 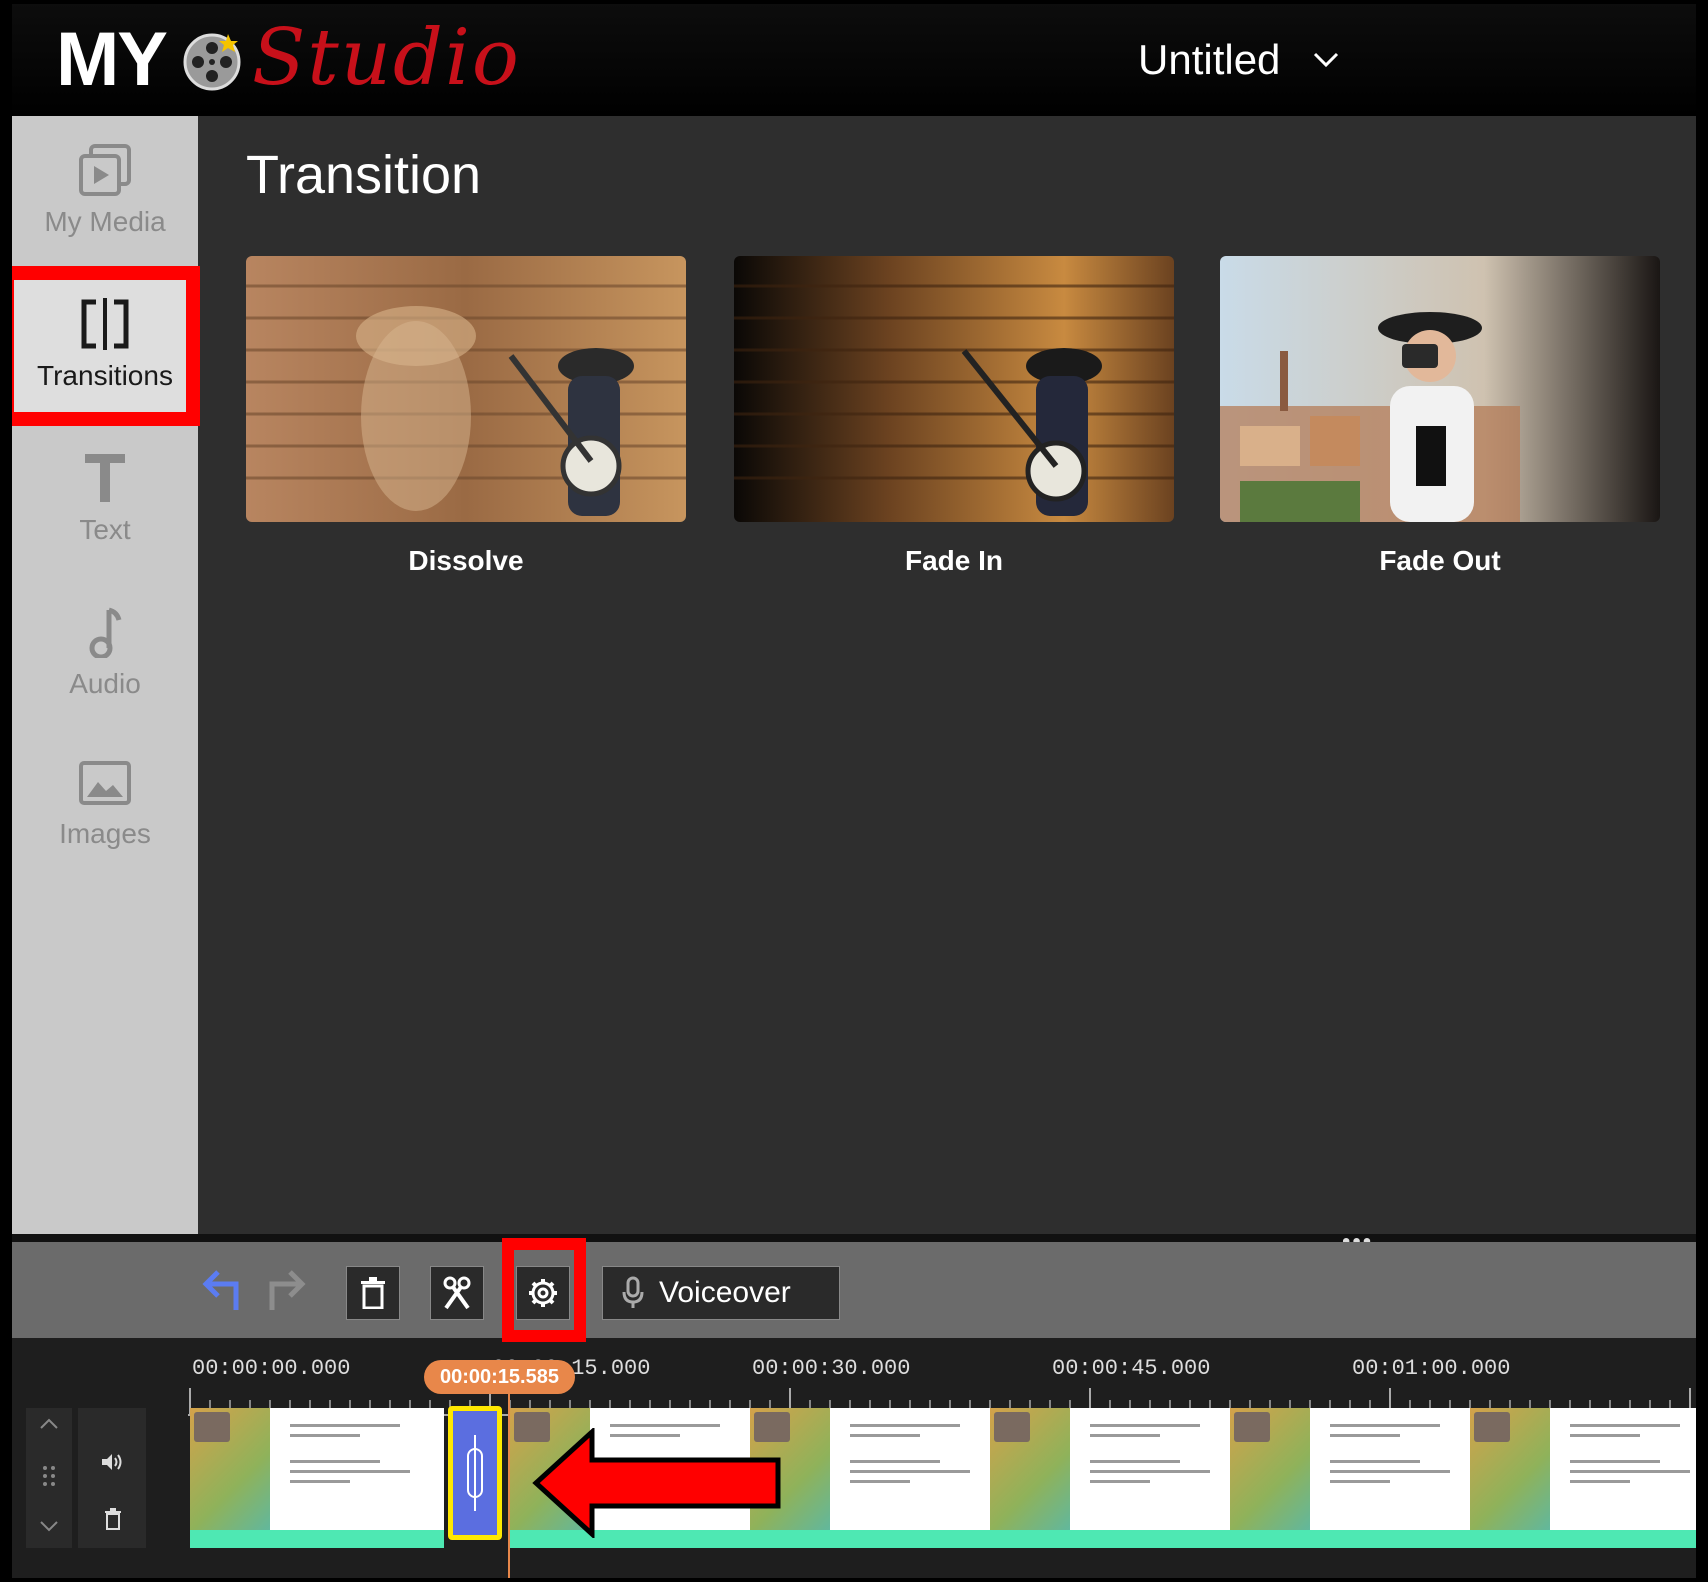 I want to click on logo-my-text: MY, so click(x=112, y=59).